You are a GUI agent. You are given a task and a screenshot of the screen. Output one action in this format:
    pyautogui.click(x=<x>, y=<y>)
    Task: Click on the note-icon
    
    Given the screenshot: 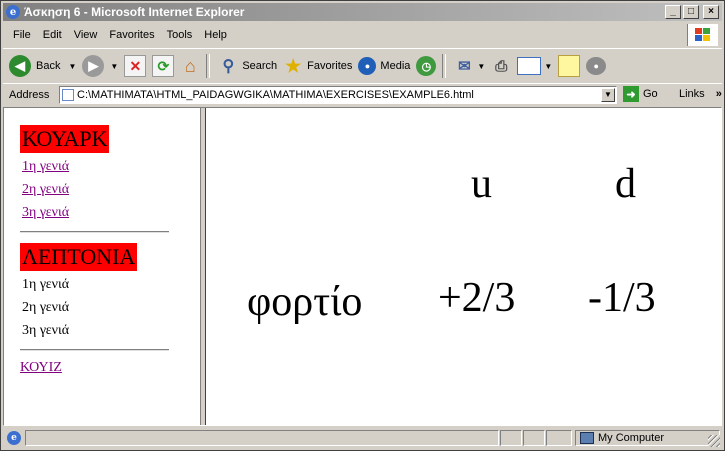 What is the action you would take?
    pyautogui.click(x=569, y=66)
    